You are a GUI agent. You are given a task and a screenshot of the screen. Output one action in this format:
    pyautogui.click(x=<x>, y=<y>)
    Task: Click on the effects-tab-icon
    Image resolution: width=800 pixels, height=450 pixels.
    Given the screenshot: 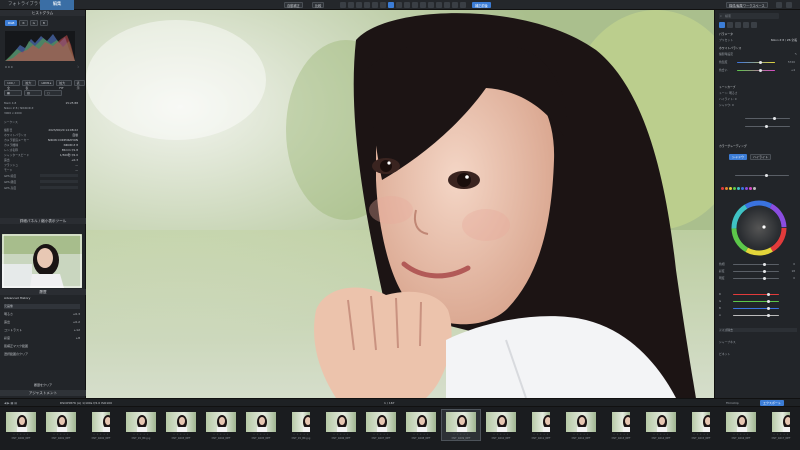 What is the action you would take?
    pyautogui.click(x=746, y=25)
    